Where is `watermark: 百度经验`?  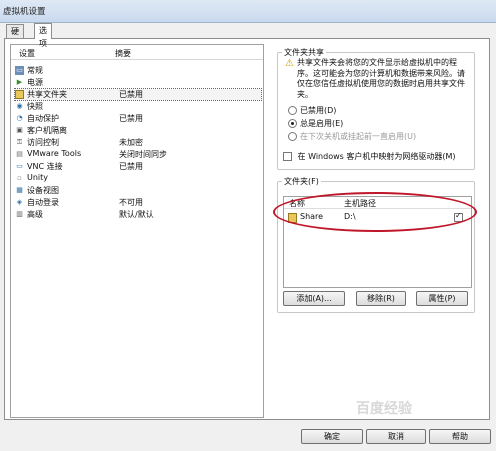
watermark: 百度经验 is located at coordinates (384, 409).